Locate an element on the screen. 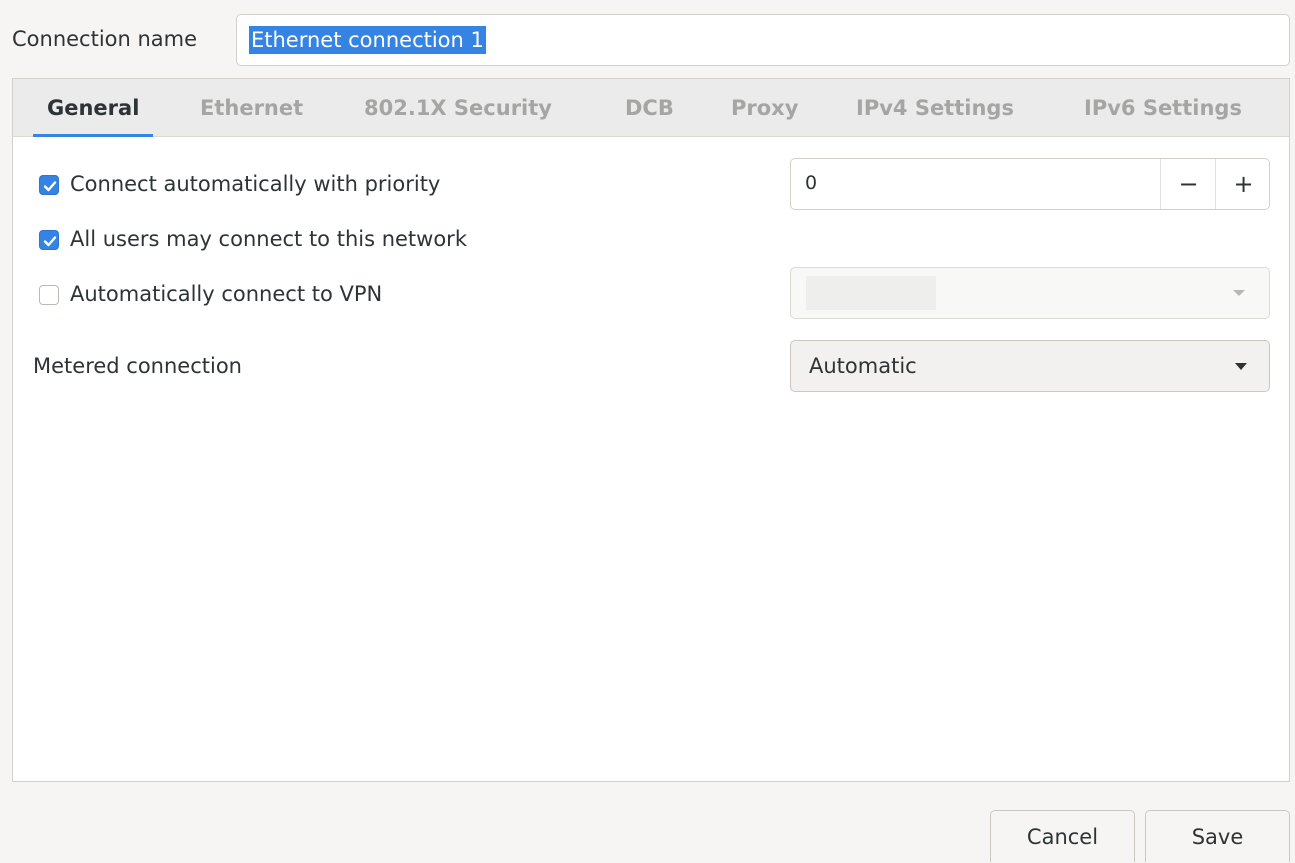 Image resolution: width=1295 pixels, height=863 pixels. auto-connect-label: Connect automatically with priority is located at coordinates (255, 184).